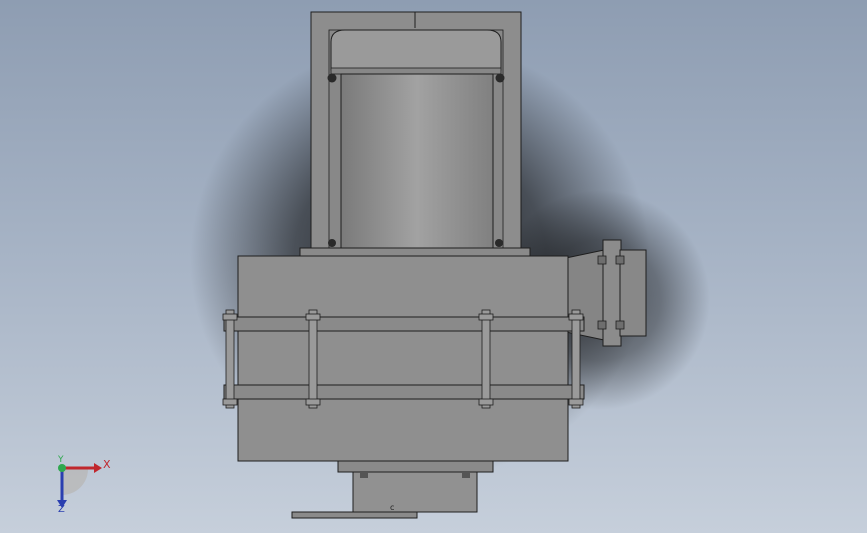  I want to click on triad-z-label: Z, so click(61, 509).